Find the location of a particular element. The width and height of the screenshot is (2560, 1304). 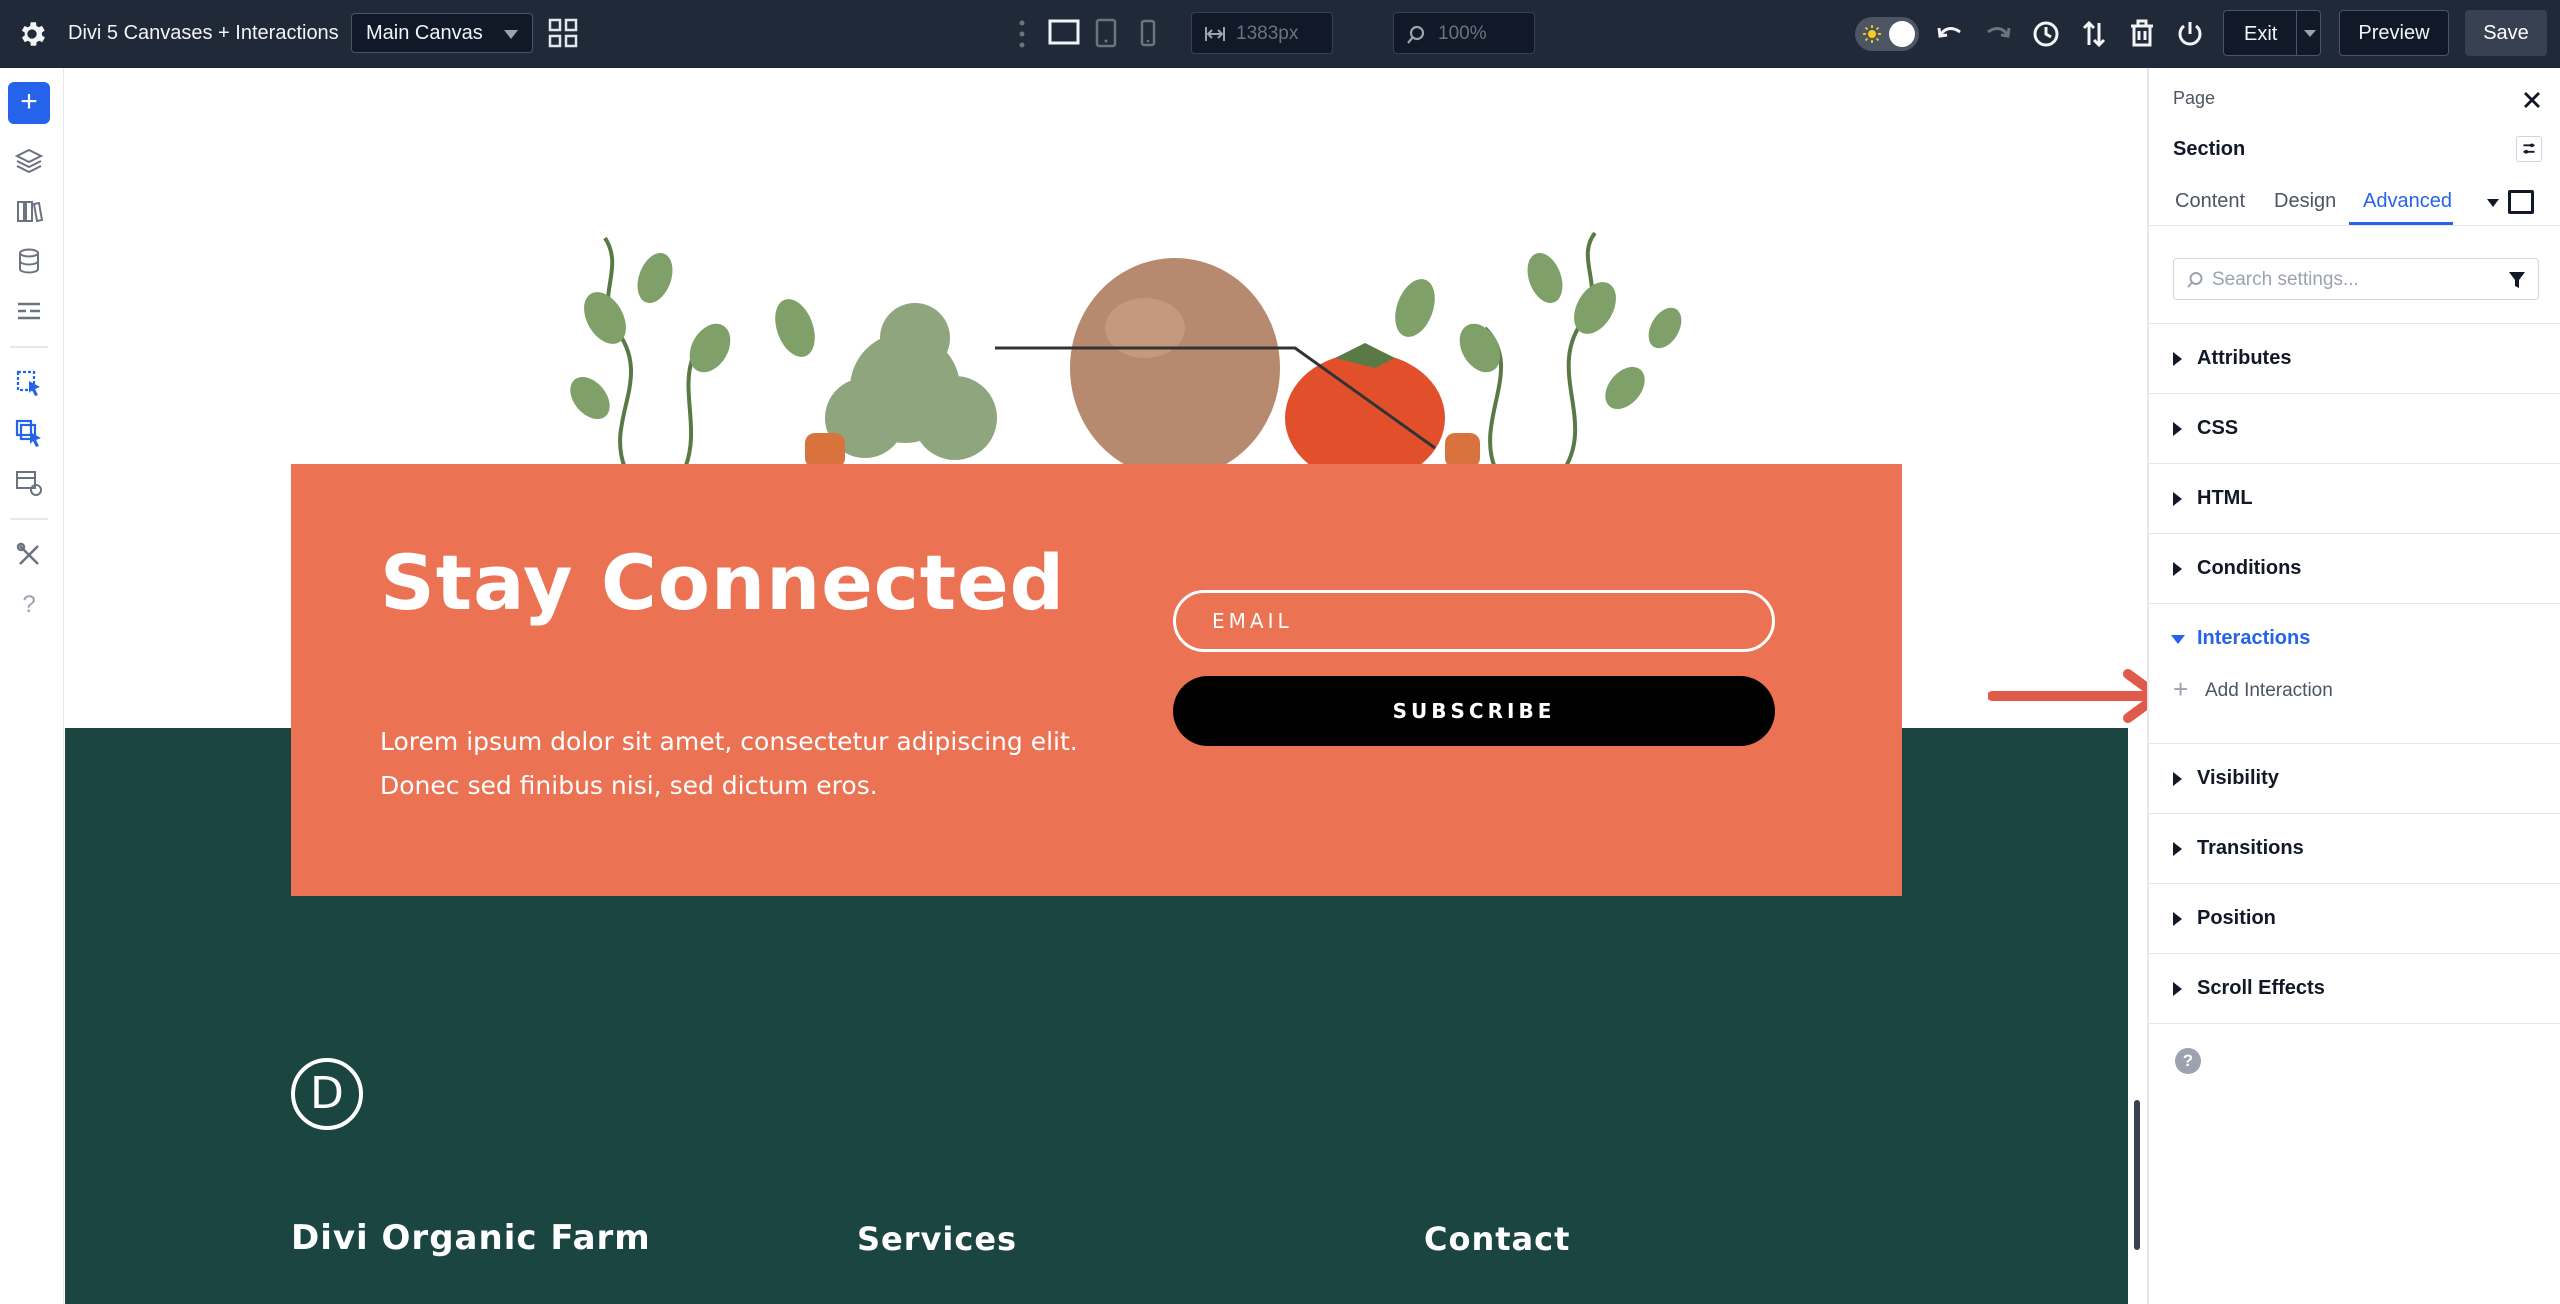

footer-contact-title: Contact is located at coordinates (1497, 1239).